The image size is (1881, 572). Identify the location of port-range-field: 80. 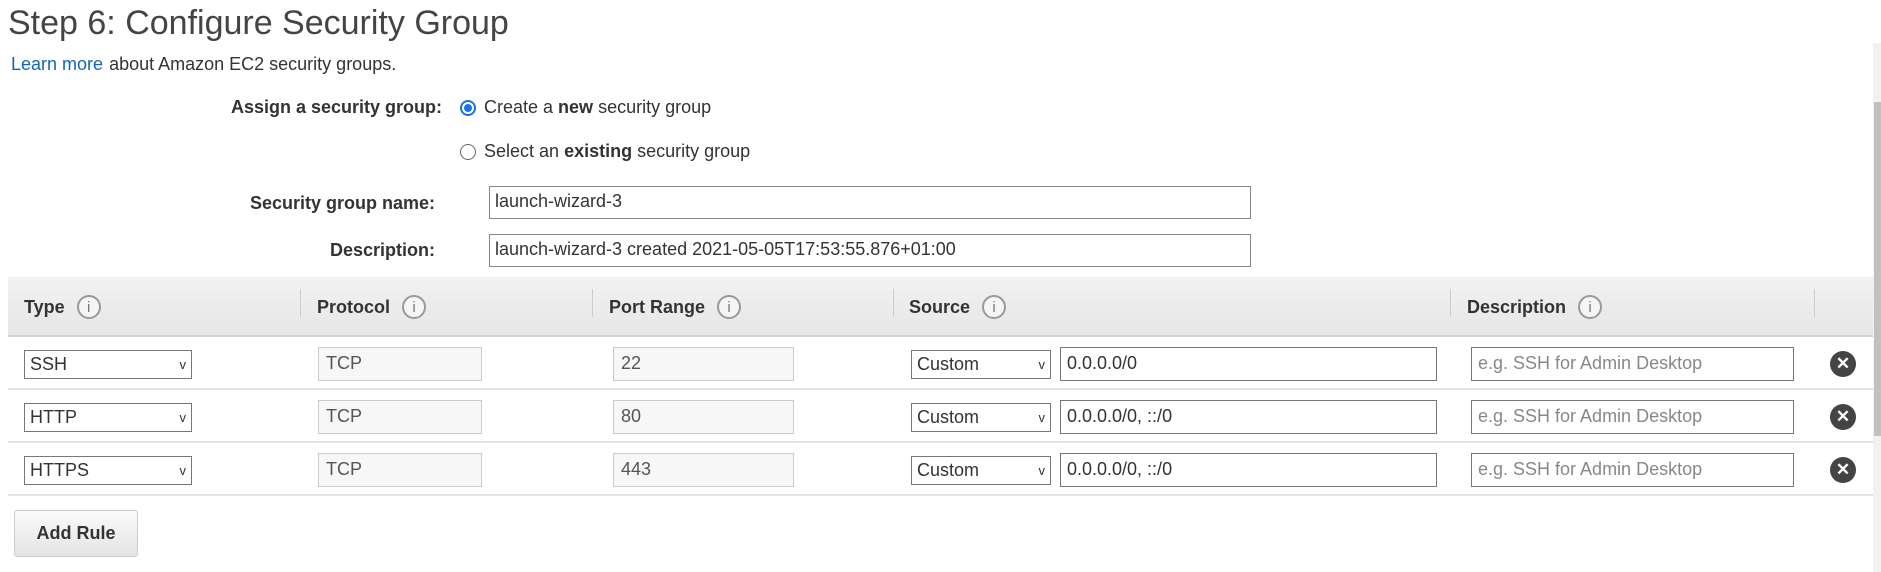
(703, 417).